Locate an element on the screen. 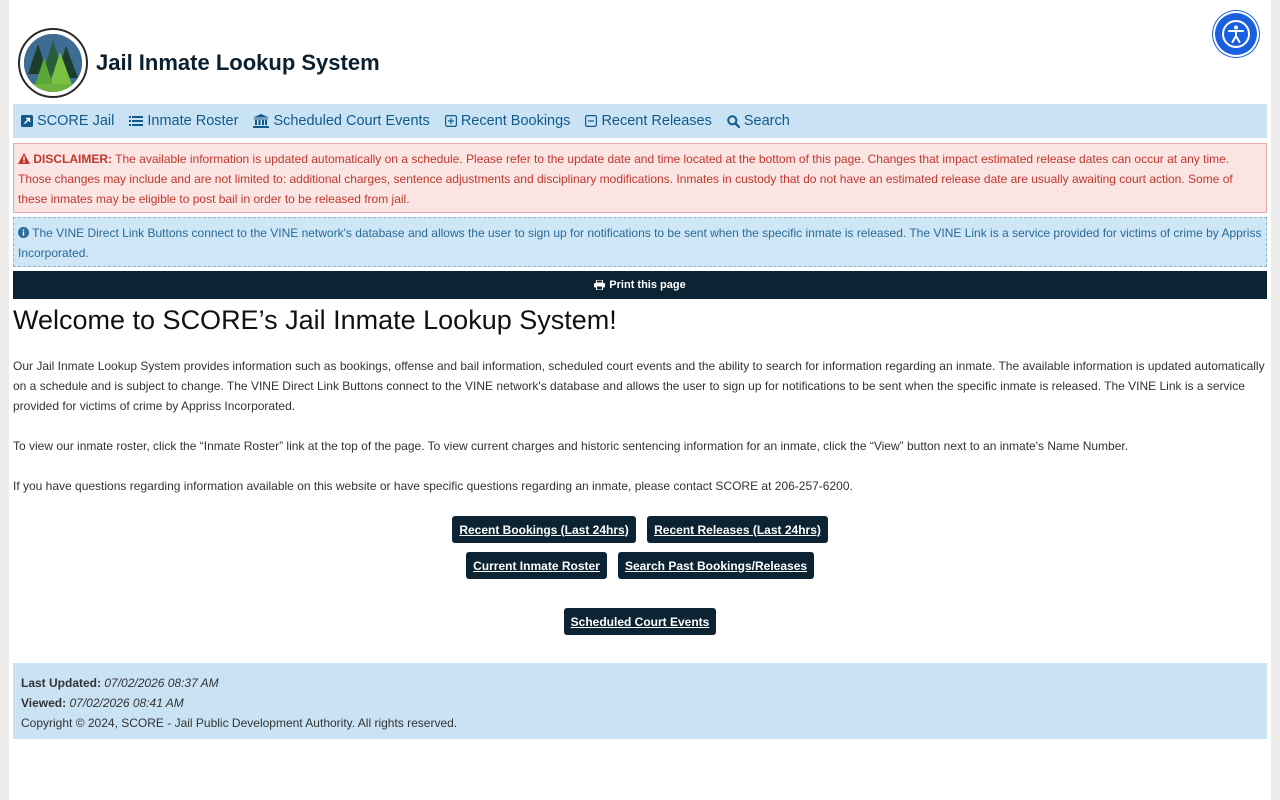 The image size is (1280, 800). list-icon is located at coordinates (136, 121).